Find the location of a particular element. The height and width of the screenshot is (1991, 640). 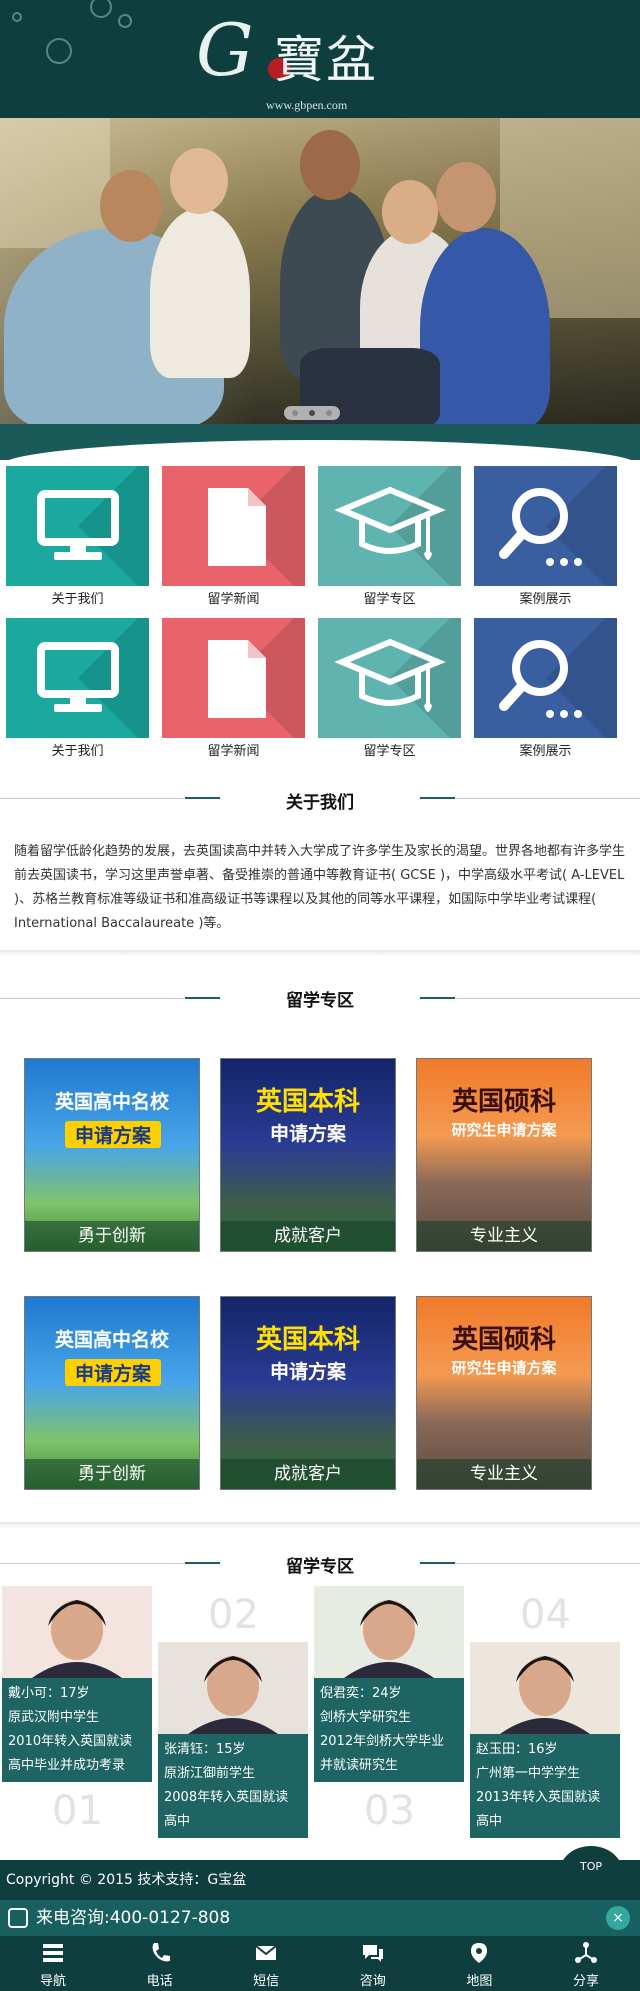

slider-dots is located at coordinates (312, 413).